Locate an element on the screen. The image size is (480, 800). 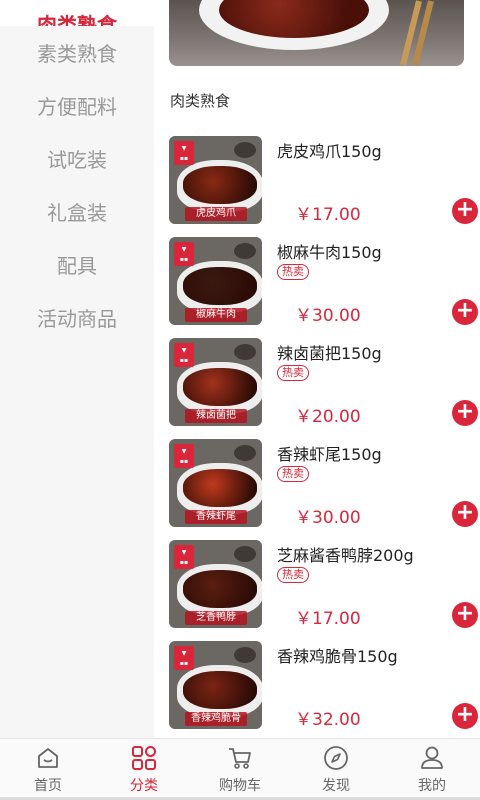
tab-cart: 购物车 is located at coordinates (240, 769).